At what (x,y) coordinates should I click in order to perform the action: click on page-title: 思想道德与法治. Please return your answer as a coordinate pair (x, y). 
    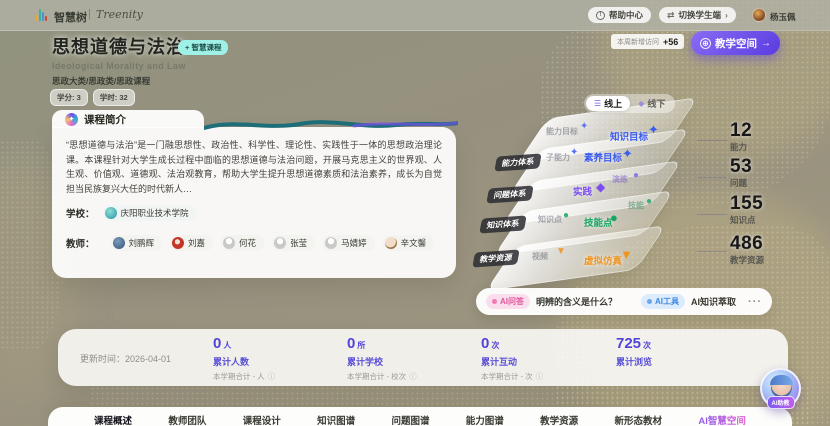
    Looking at the image, I should click on (118, 47).